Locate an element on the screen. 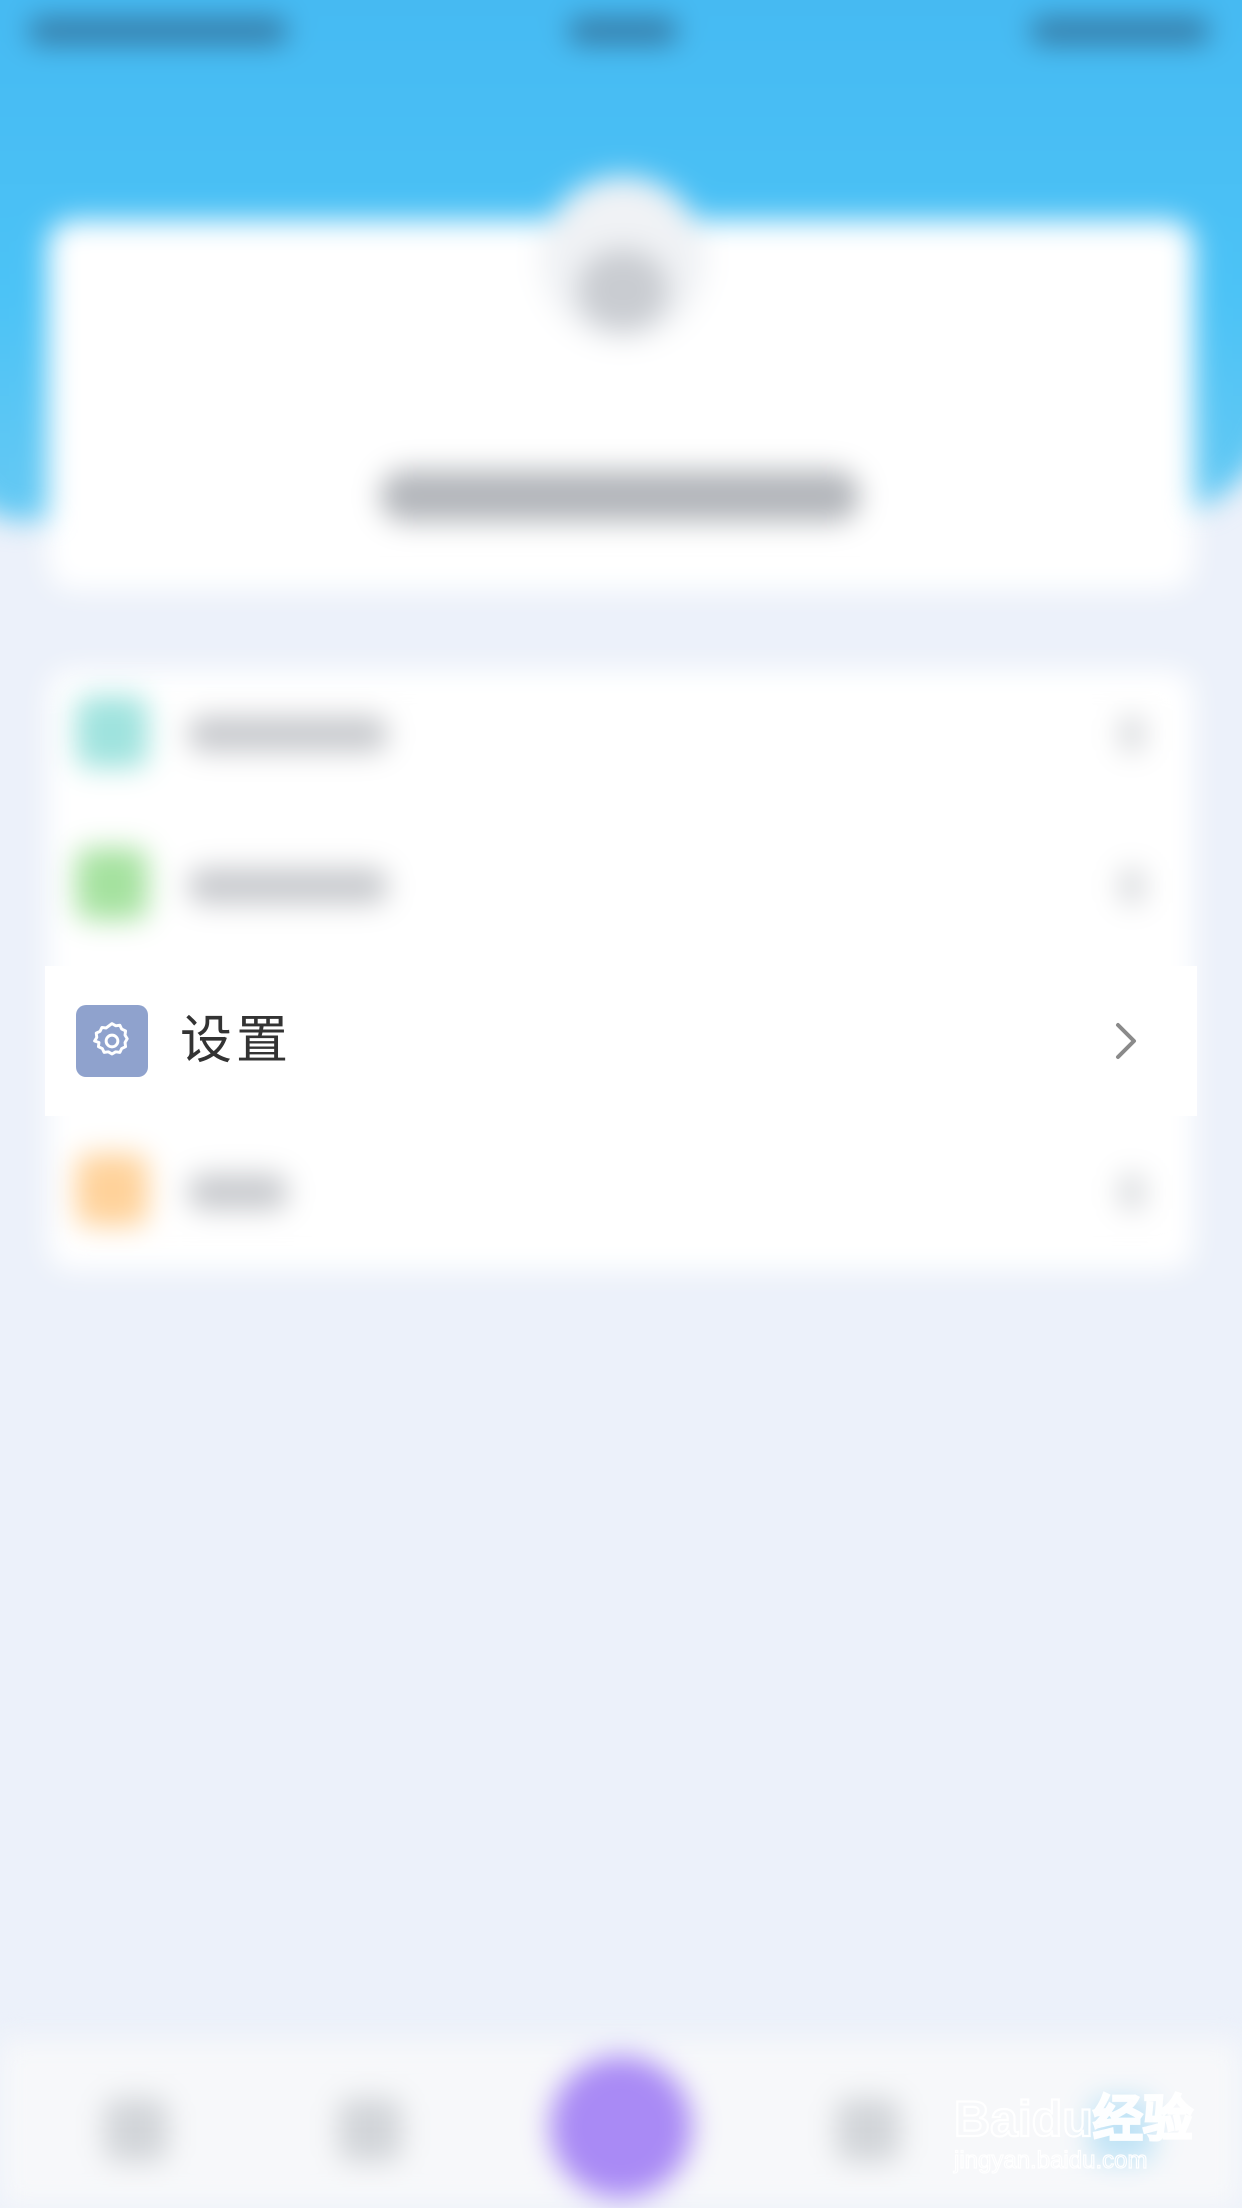 The width and height of the screenshot is (1242, 2208). baidu-jingyan-watermark: Baidu经验 jingyan.baidu.com is located at coordinates (1080, 2130).